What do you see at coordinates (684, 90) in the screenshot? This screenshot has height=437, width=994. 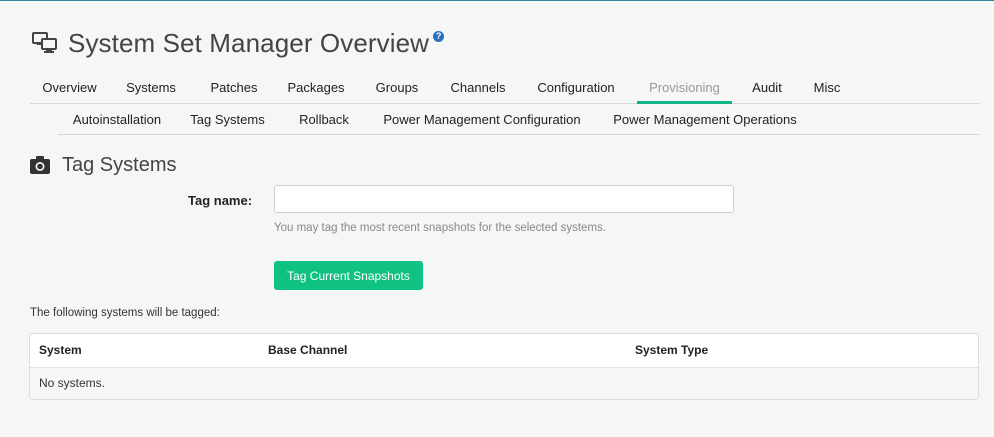 I see `tab-provisioning: Provisioning` at bounding box center [684, 90].